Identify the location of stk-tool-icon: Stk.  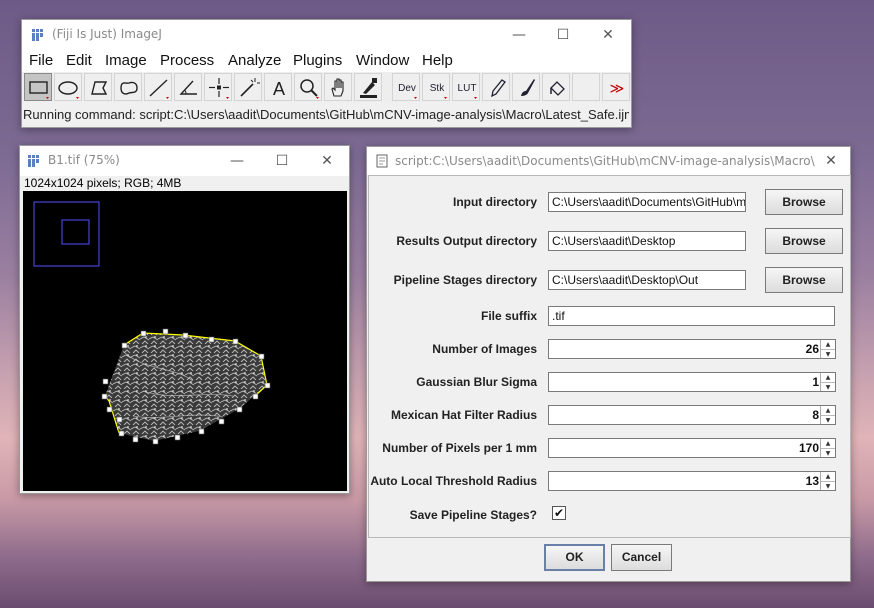
(436, 87).